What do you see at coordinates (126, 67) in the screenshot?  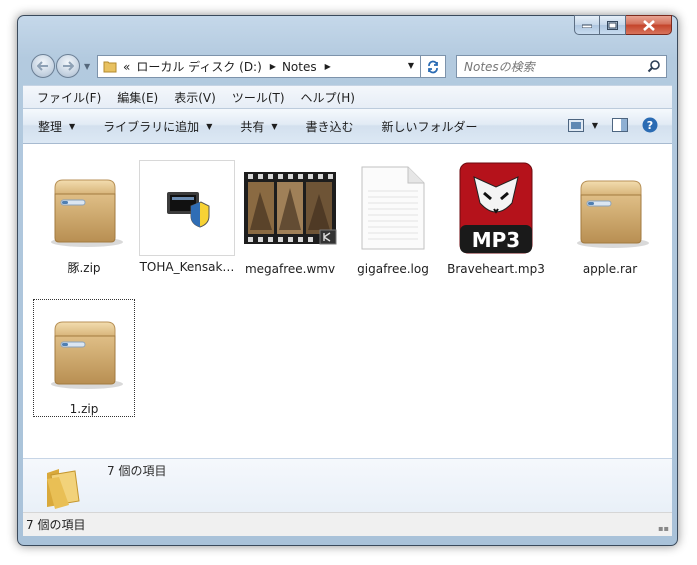 I see `breadcrumb-overflow: «` at bounding box center [126, 67].